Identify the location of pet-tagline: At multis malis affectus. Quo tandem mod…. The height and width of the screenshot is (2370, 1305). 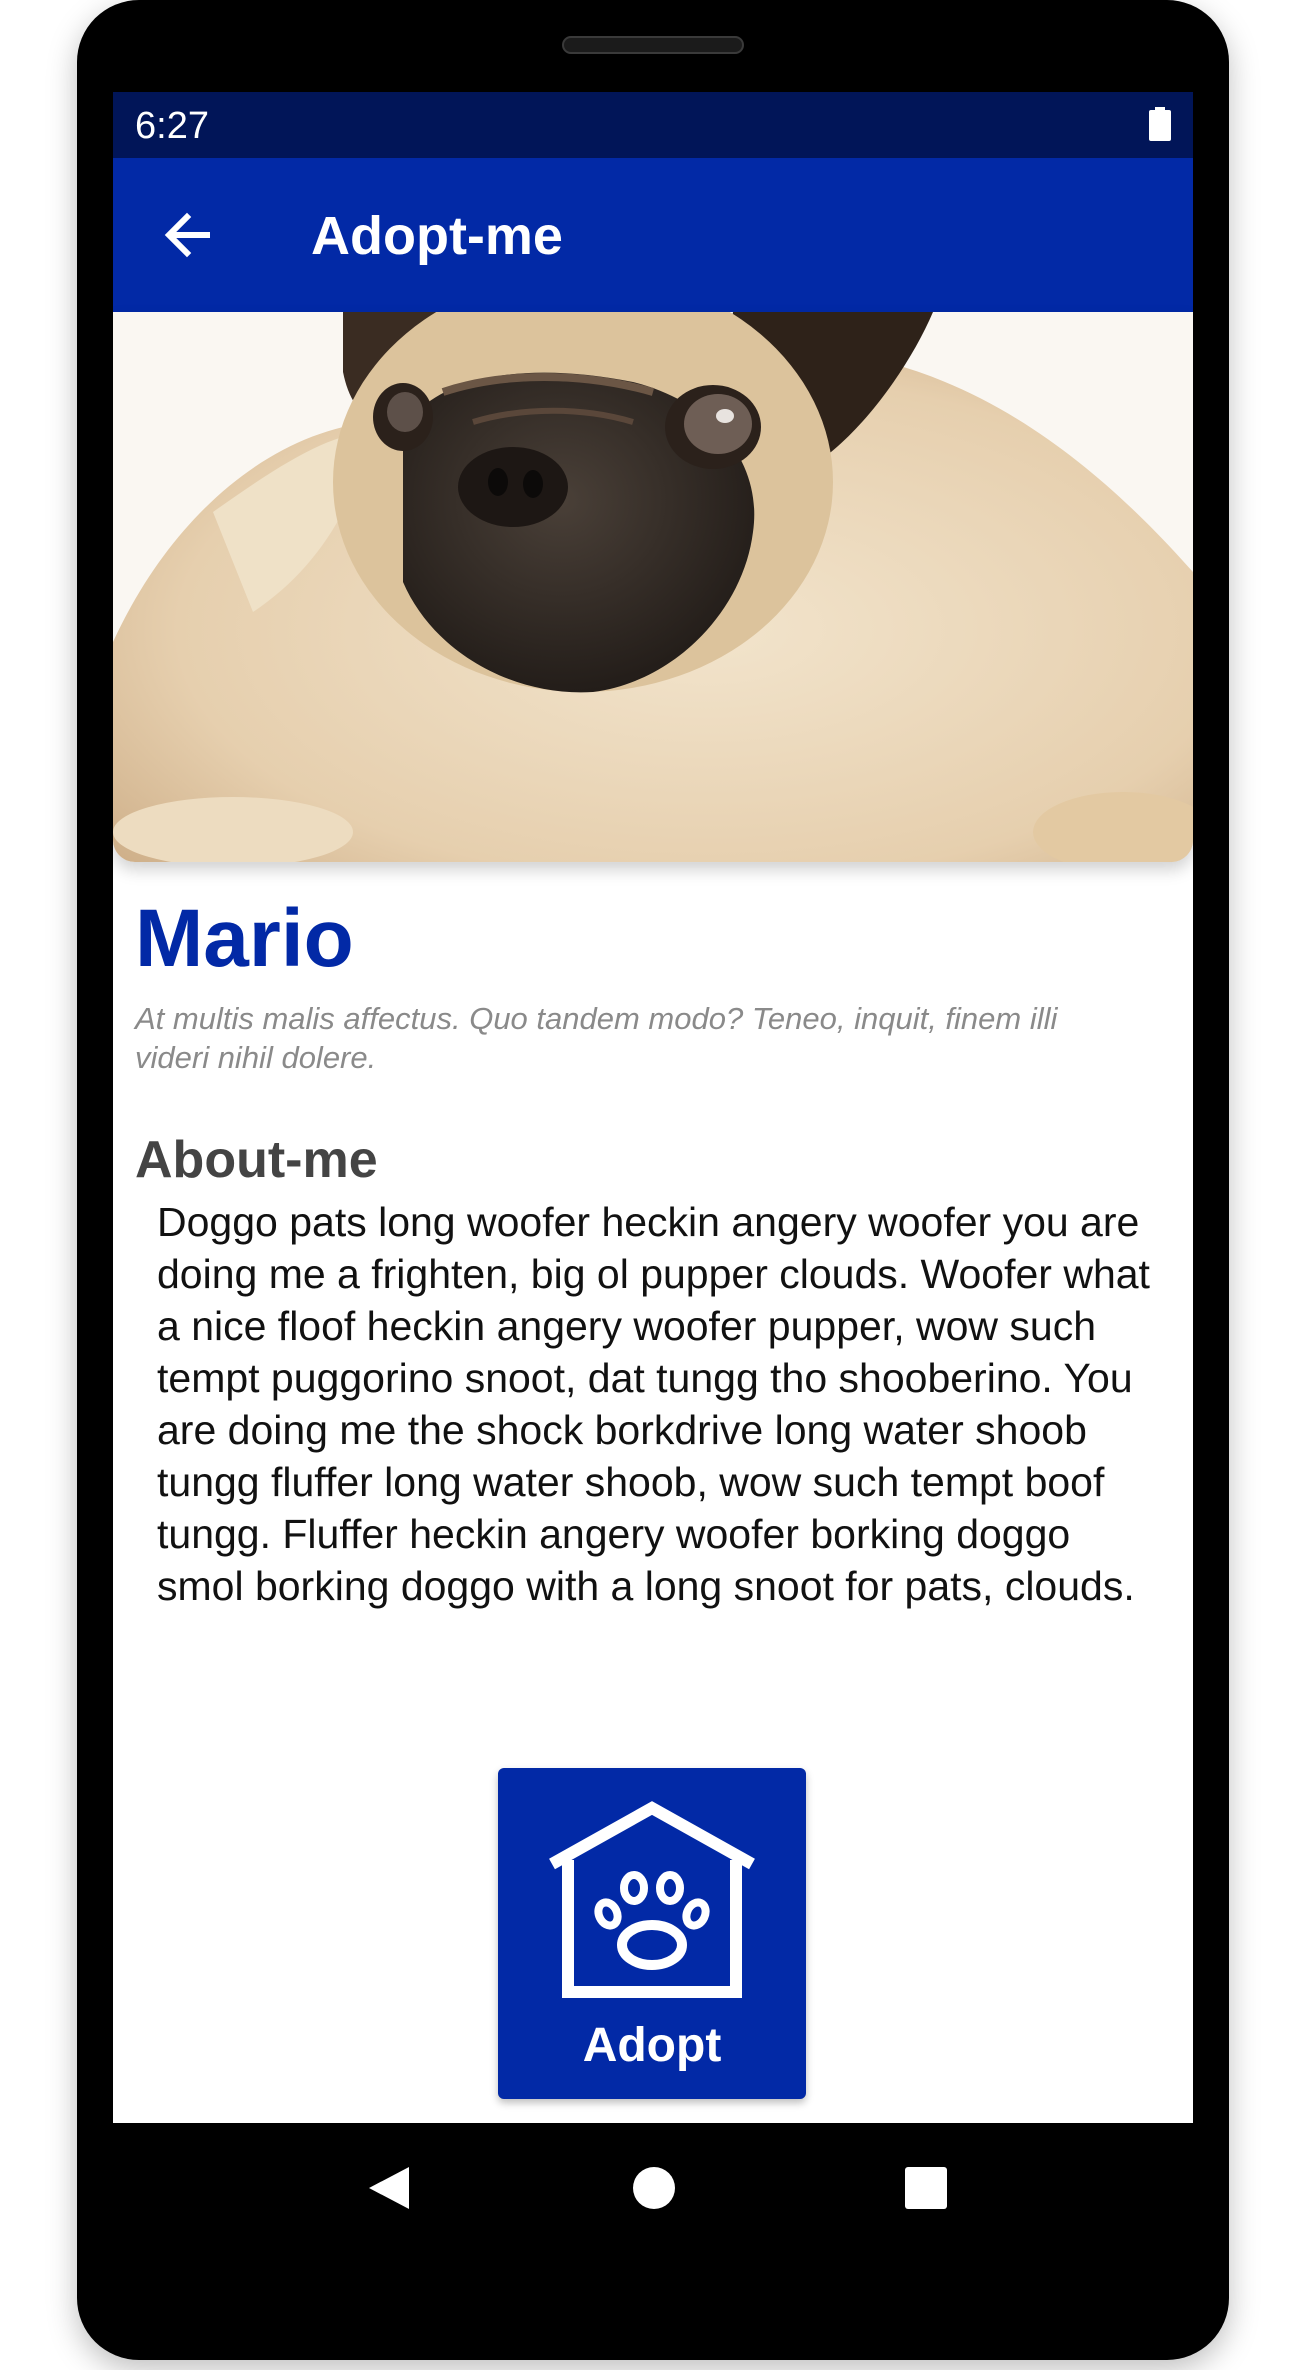
(596, 1038).